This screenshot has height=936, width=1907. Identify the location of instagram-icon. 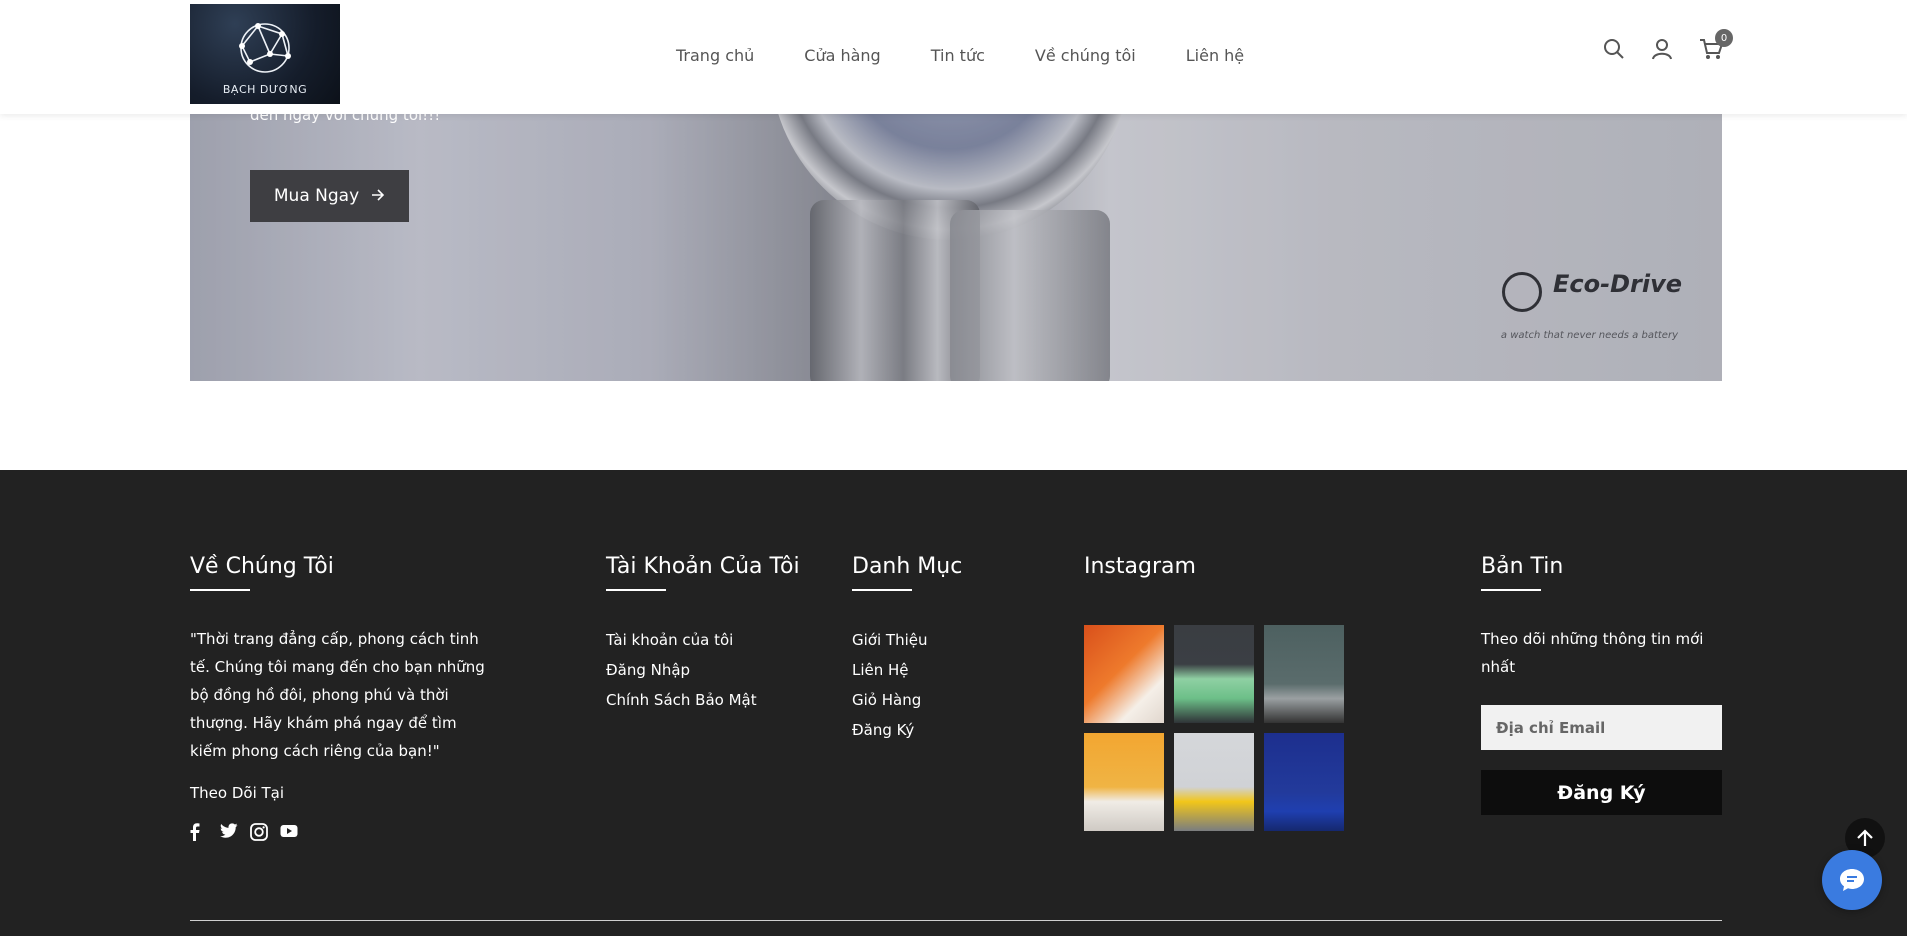
(259, 832).